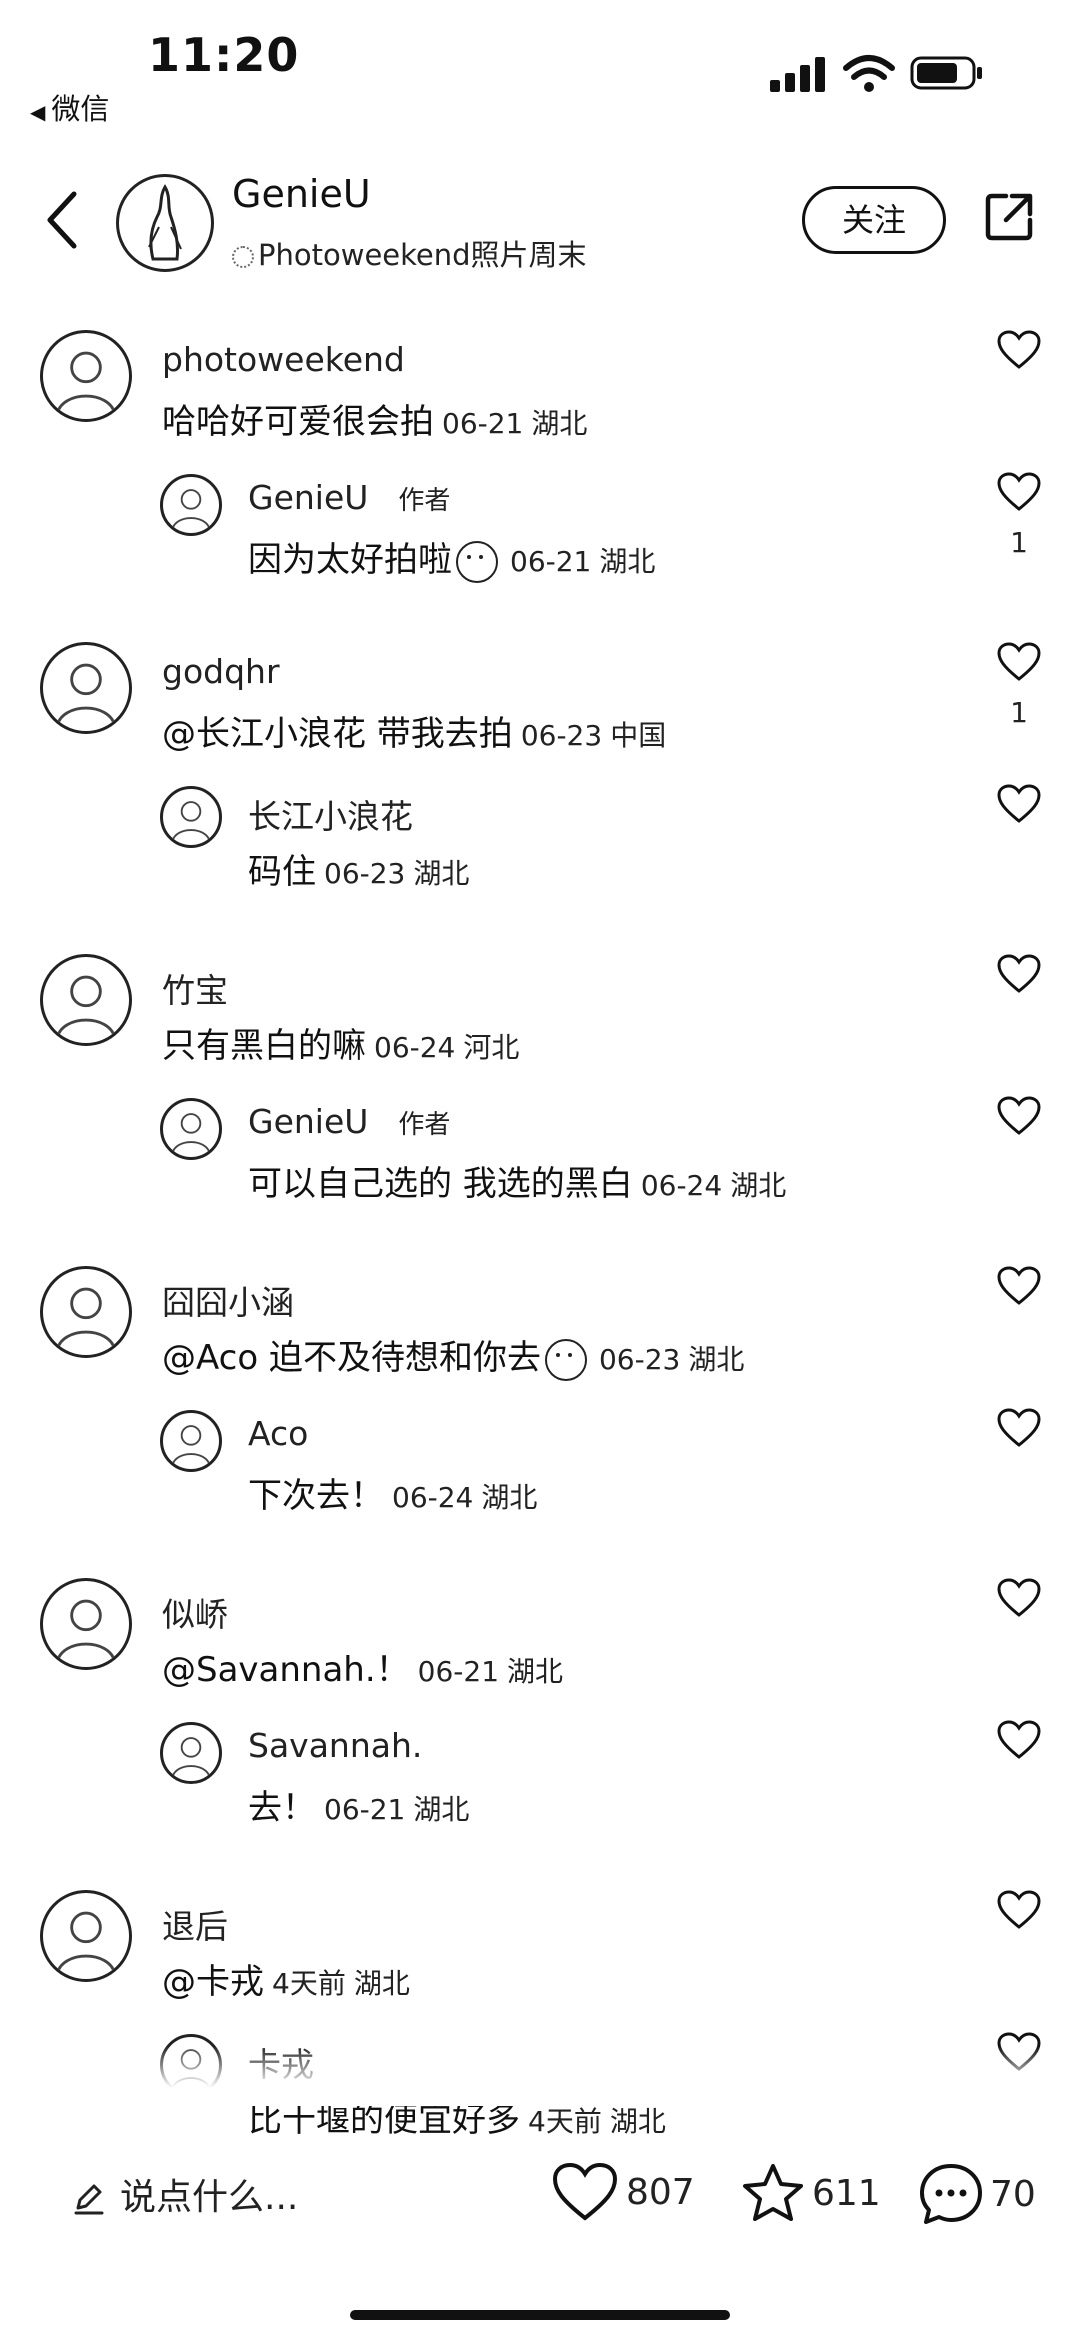 This screenshot has height=2340, width=1080. I want to click on battery-icon, so click(946, 73).